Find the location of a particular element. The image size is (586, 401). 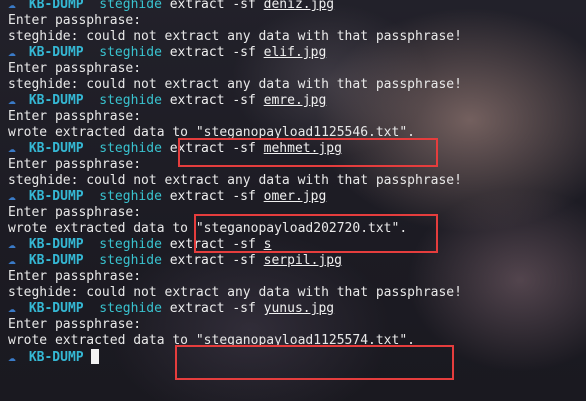

file-argument: mehmet.jpg is located at coordinates (302, 148).